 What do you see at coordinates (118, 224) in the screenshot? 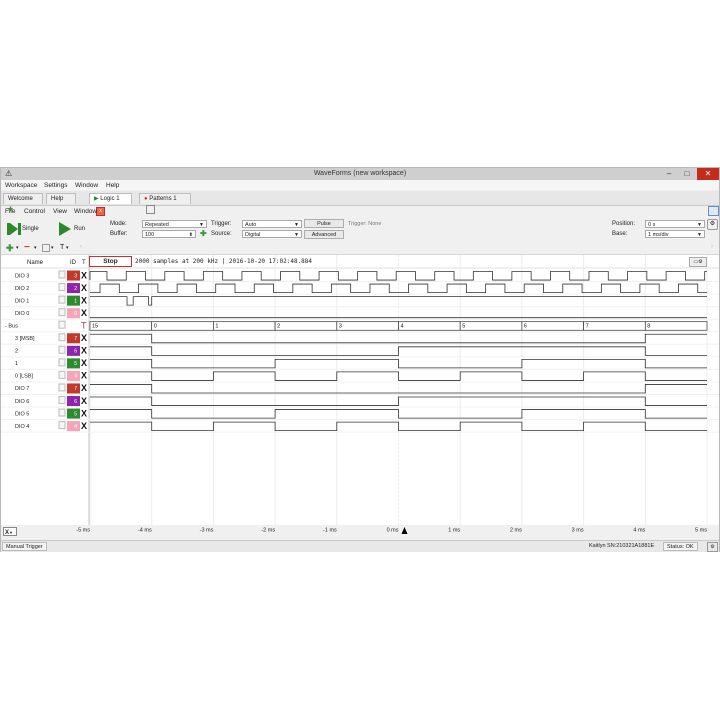
I see `mode-label: Mode:` at bounding box center [118, 224].